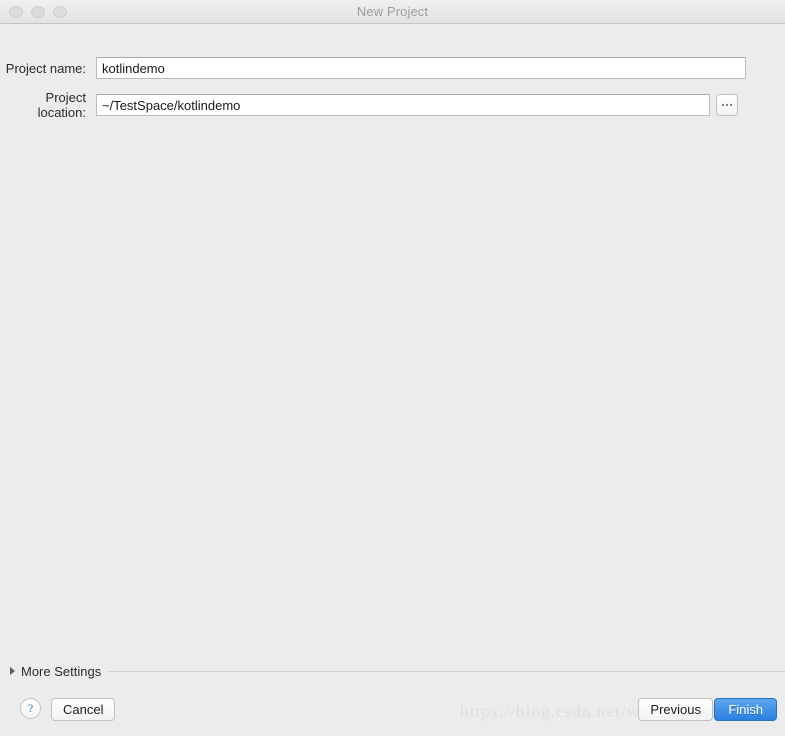  I want to click on zoom-window-icon, so click(60, 11).